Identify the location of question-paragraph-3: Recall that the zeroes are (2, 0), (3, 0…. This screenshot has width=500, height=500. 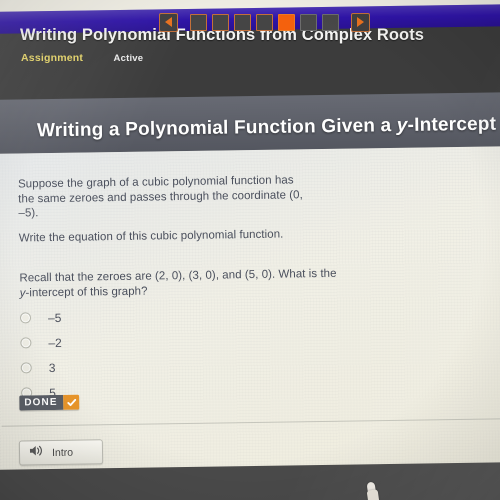
(179, 284).